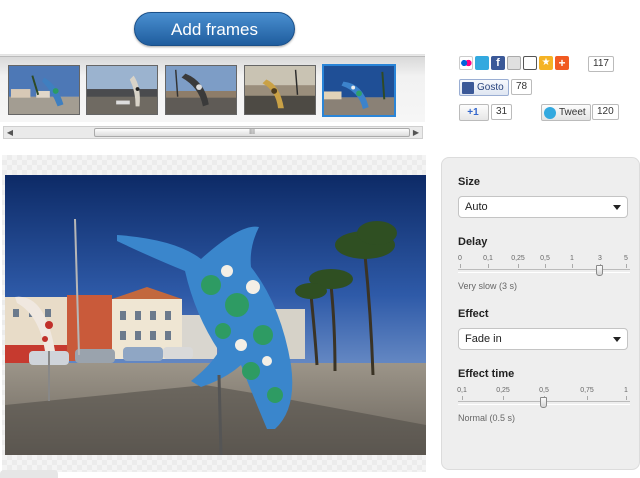 Image resolution: width=640 pixels, height=478 pixels. I want to click on effect-select: Fade in, so click(543, 339).